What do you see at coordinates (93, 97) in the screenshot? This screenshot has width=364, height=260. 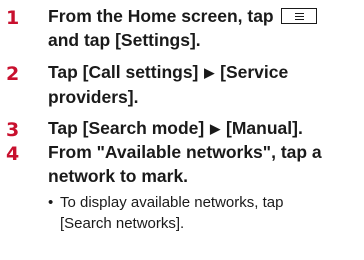 I see `step-line: providers].` at bounding box center [93, 97].